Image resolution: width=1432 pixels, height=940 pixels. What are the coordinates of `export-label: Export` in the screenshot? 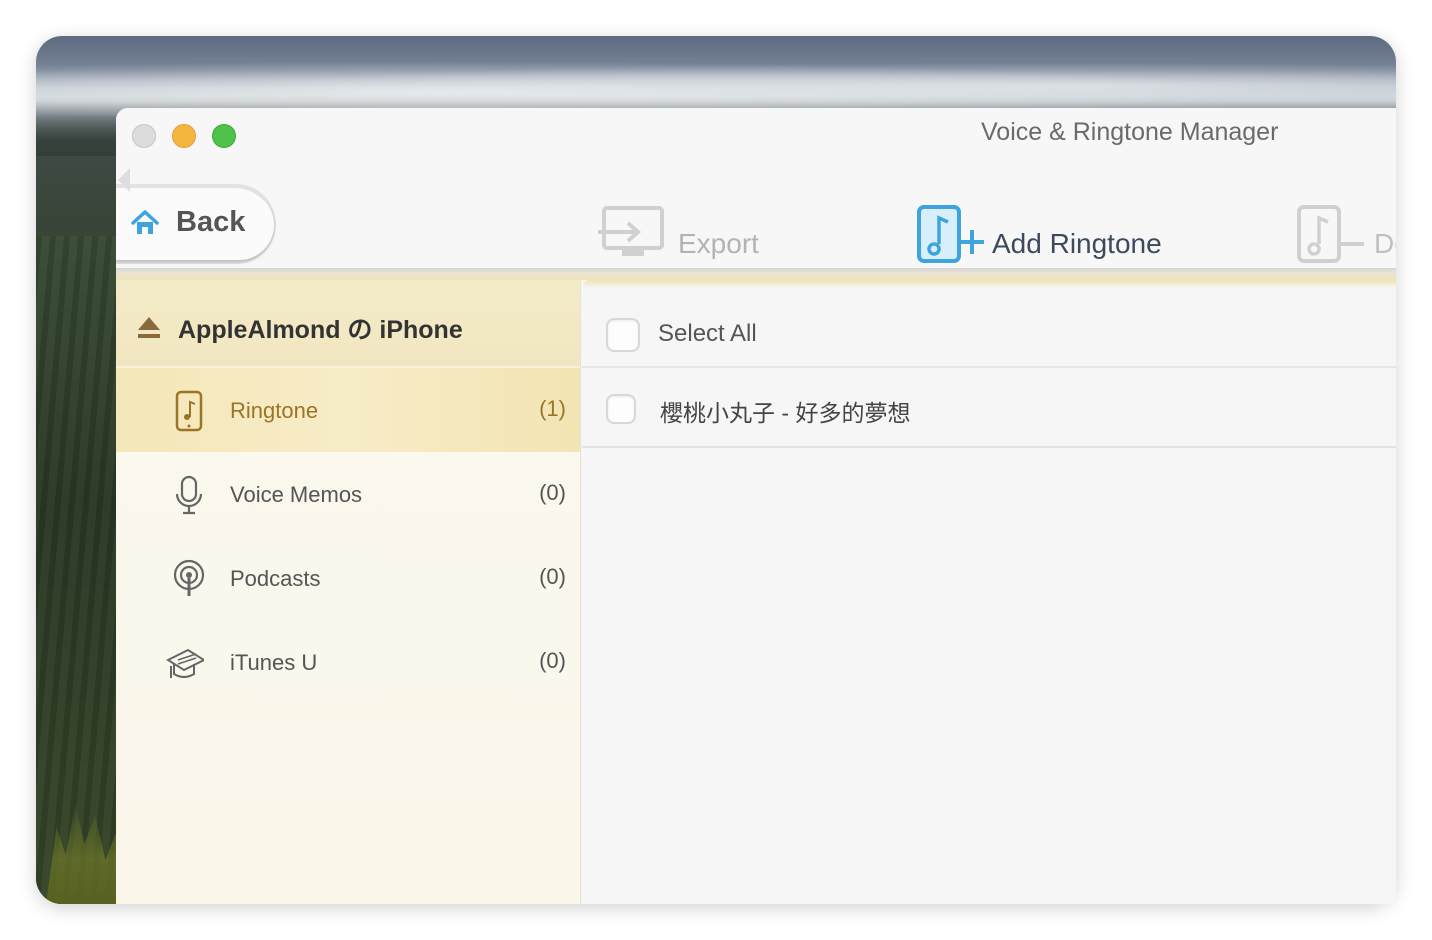 It's located at (718, 243).